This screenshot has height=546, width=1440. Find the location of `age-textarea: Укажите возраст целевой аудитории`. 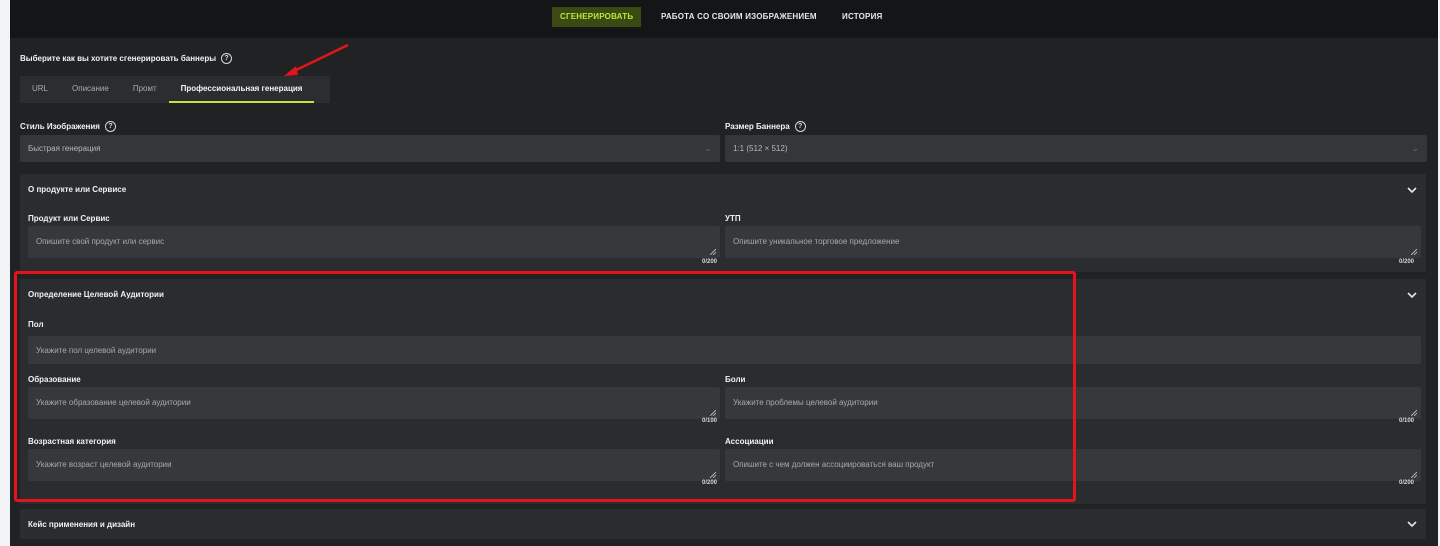

age-textarea: Укажите возраст целевой аудитории is located at coordinates (374, 465).